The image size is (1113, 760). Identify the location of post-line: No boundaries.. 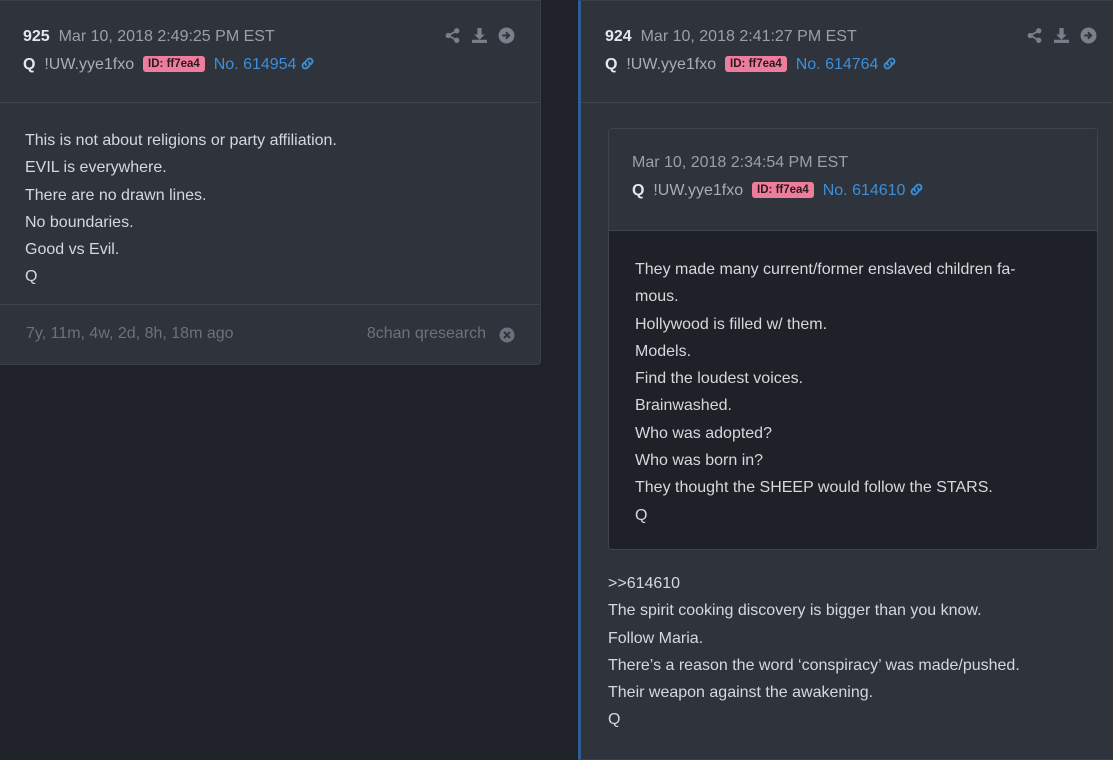
(79, 222).